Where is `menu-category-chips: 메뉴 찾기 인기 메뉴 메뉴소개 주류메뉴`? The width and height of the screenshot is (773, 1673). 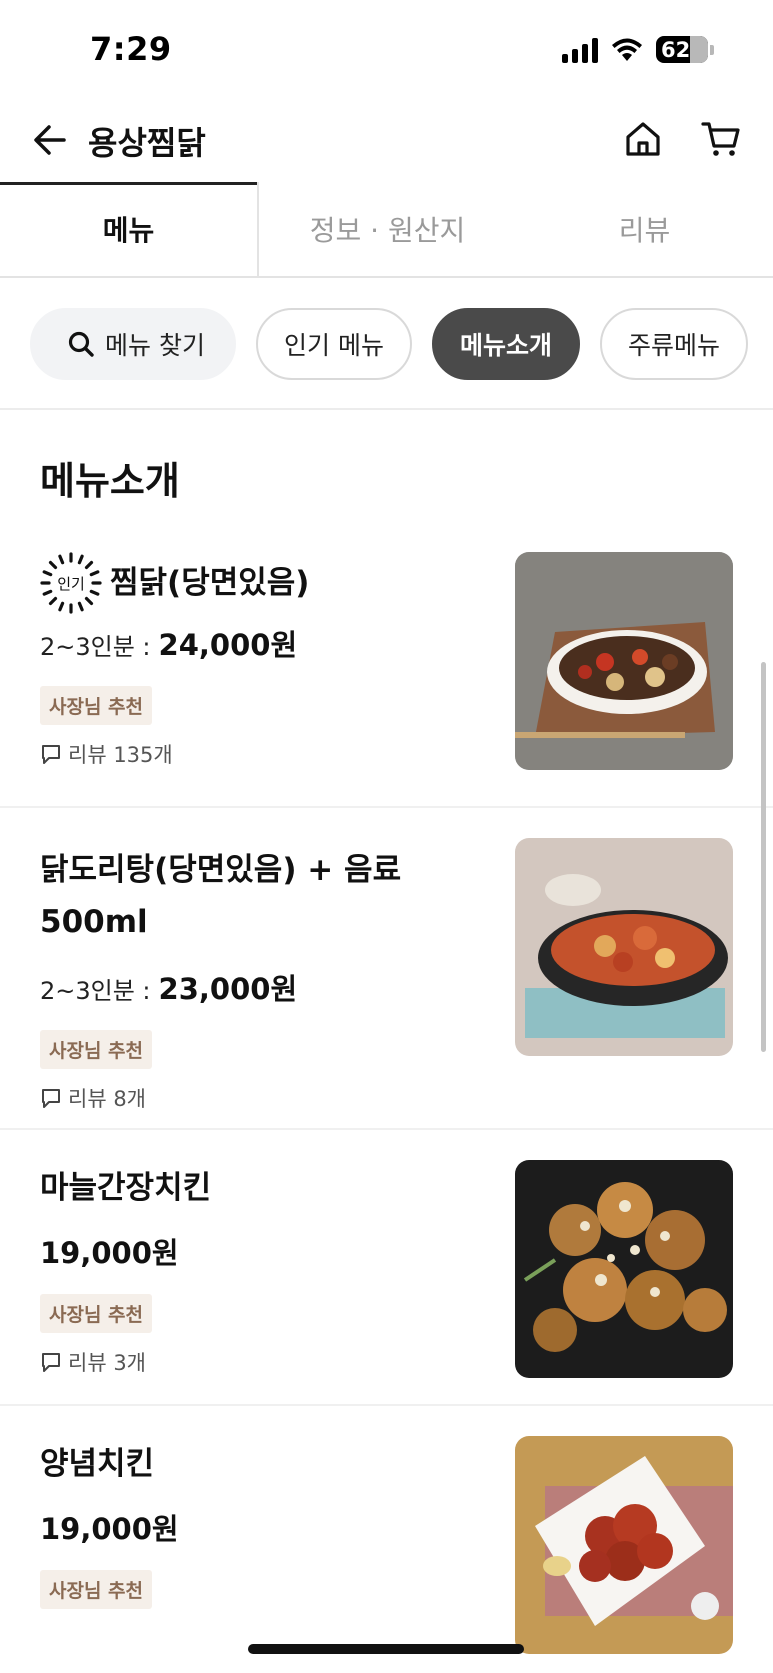 menu-category-chips: 메뉴 찾기 인기 메뉴 메뉴소개 주류메뉴 is located at coordinates (386, 345).